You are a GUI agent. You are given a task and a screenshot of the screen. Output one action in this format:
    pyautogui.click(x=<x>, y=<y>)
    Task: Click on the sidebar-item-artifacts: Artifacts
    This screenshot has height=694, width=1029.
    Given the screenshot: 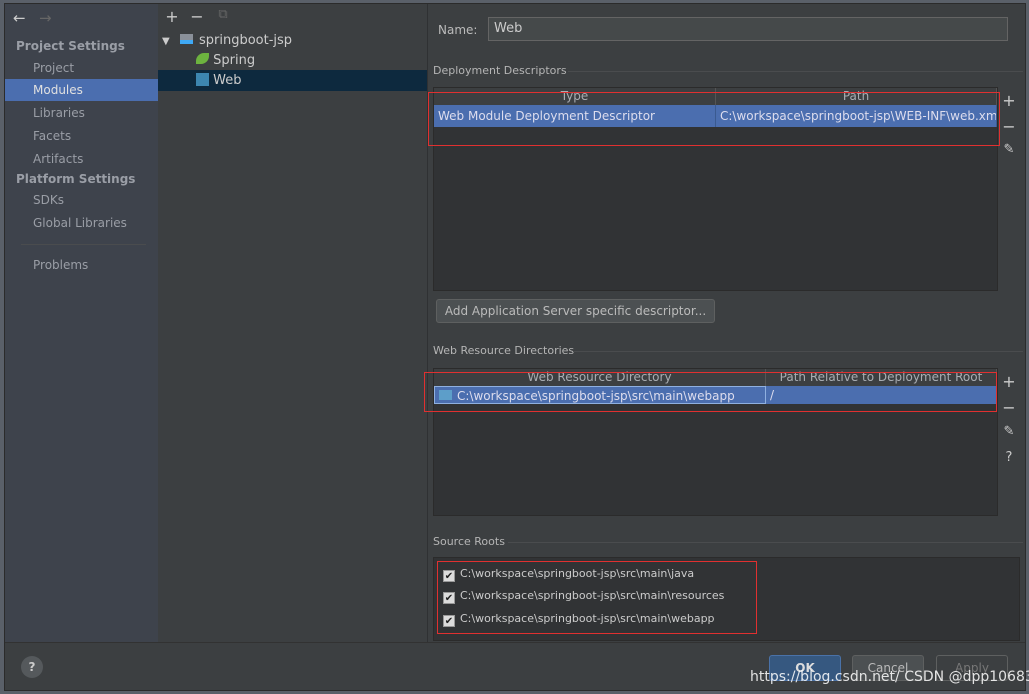 What is the action you would take?
    pyautogui.click(x=81, y=159)
    